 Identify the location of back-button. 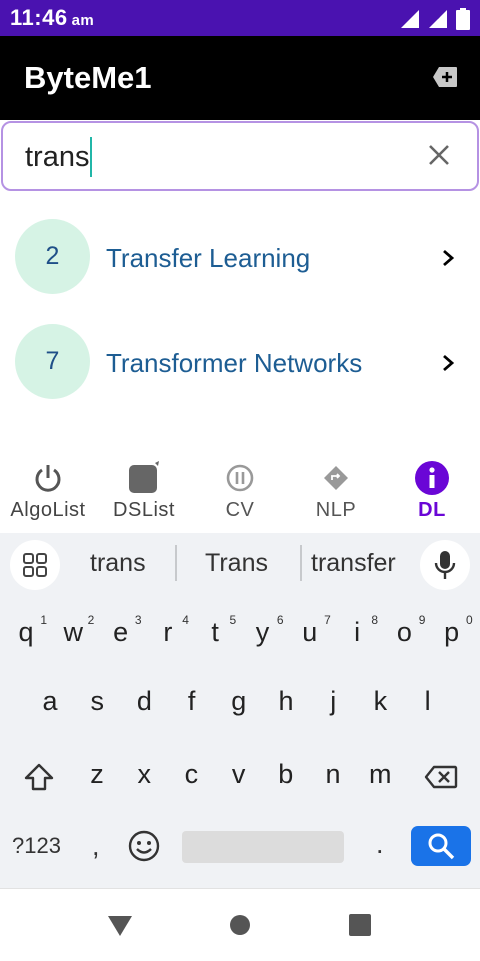
(120, 926).